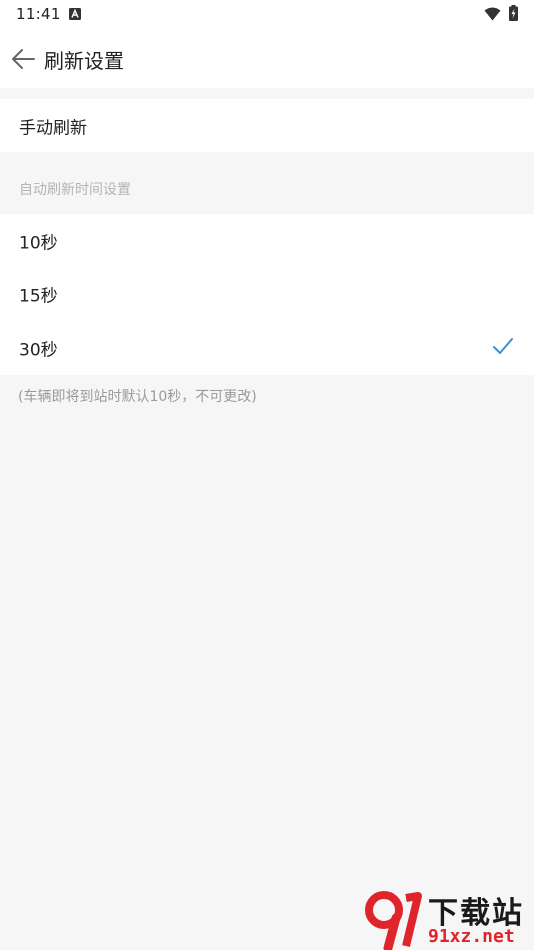  Describe the element at coordinates (393, 920) in the screenshot. I see `watermark-logo-icon` at that location.